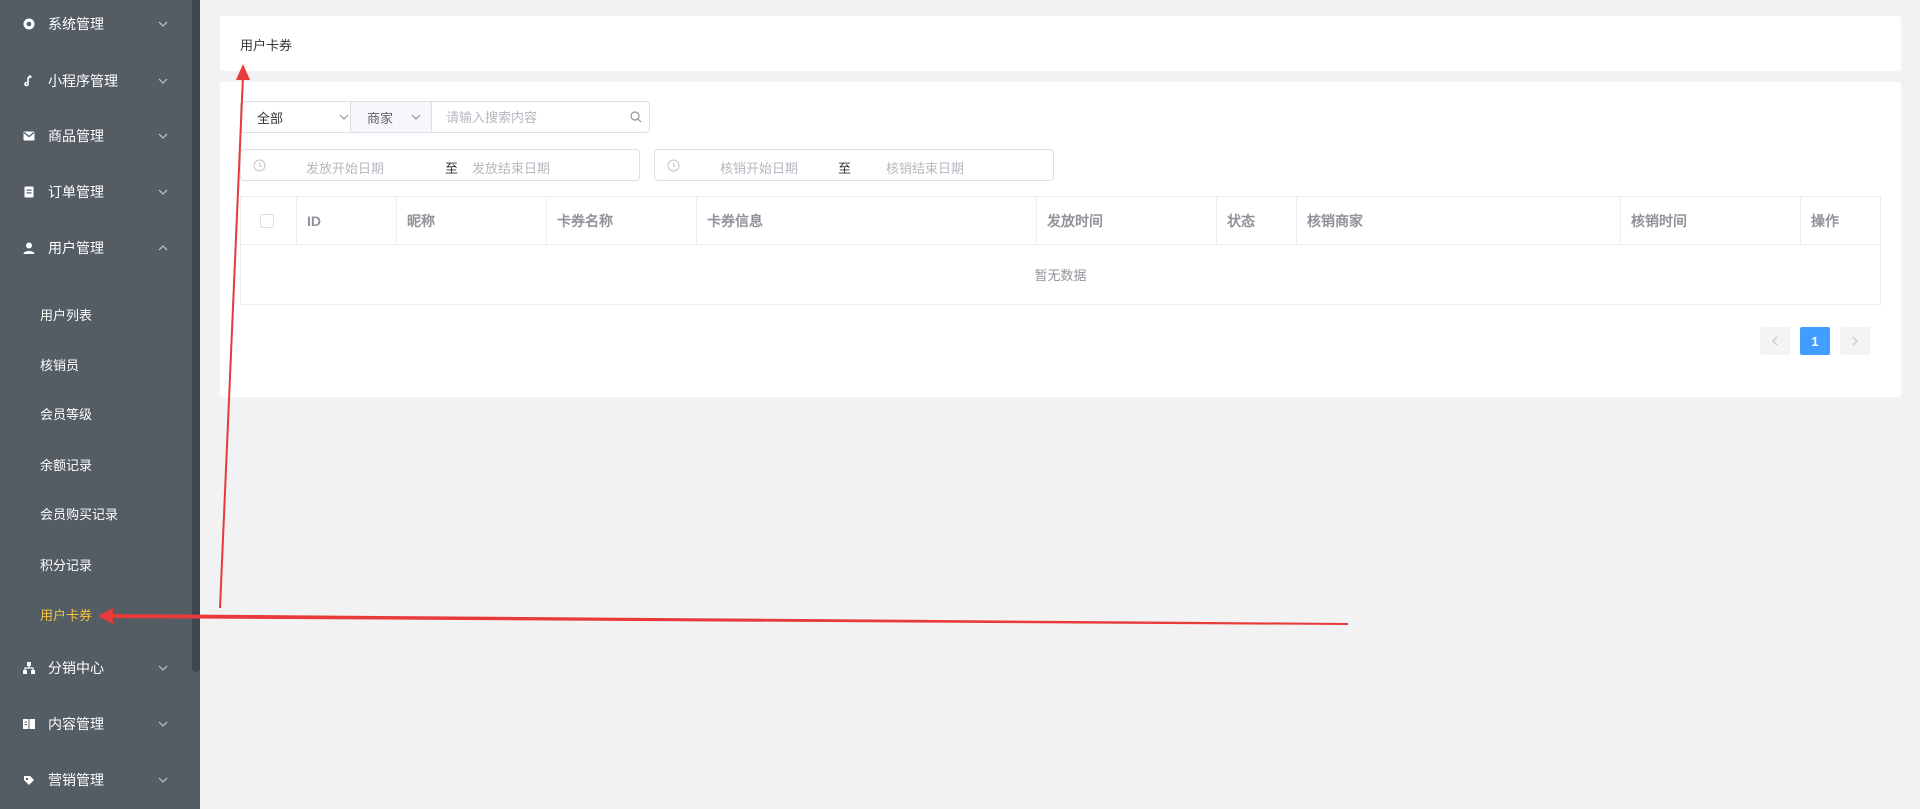  I want to click on menu-system: 系统管理, so click(95, 24).